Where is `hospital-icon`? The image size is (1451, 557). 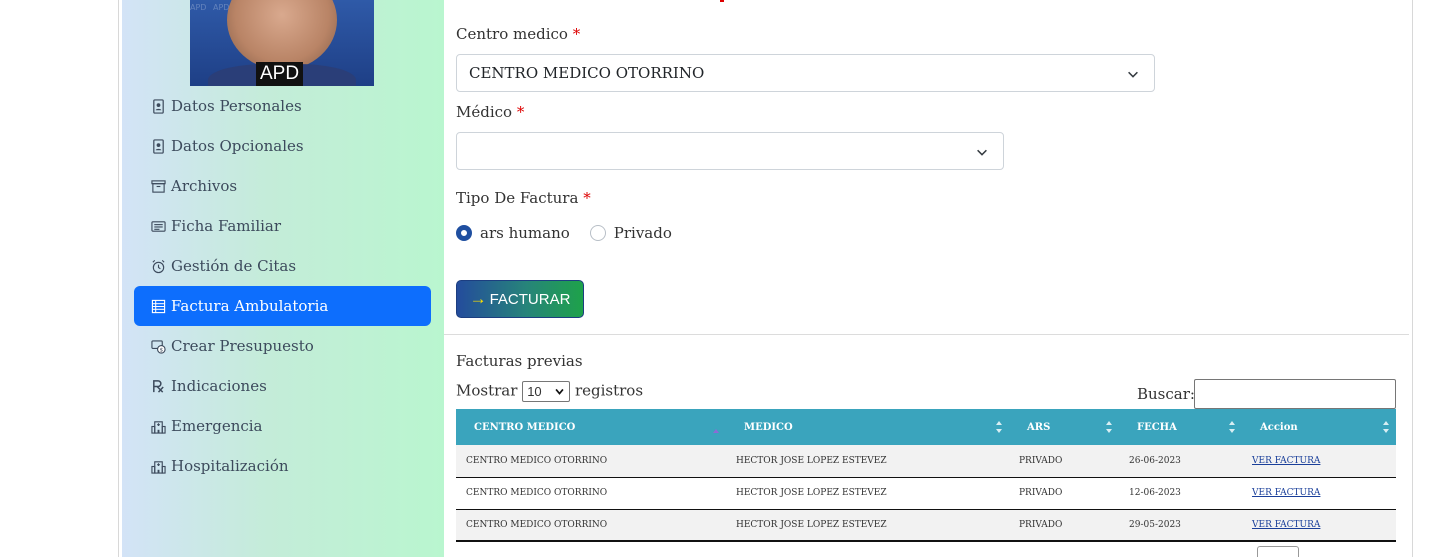
hospital-icon is located at coordinates (158, 466).